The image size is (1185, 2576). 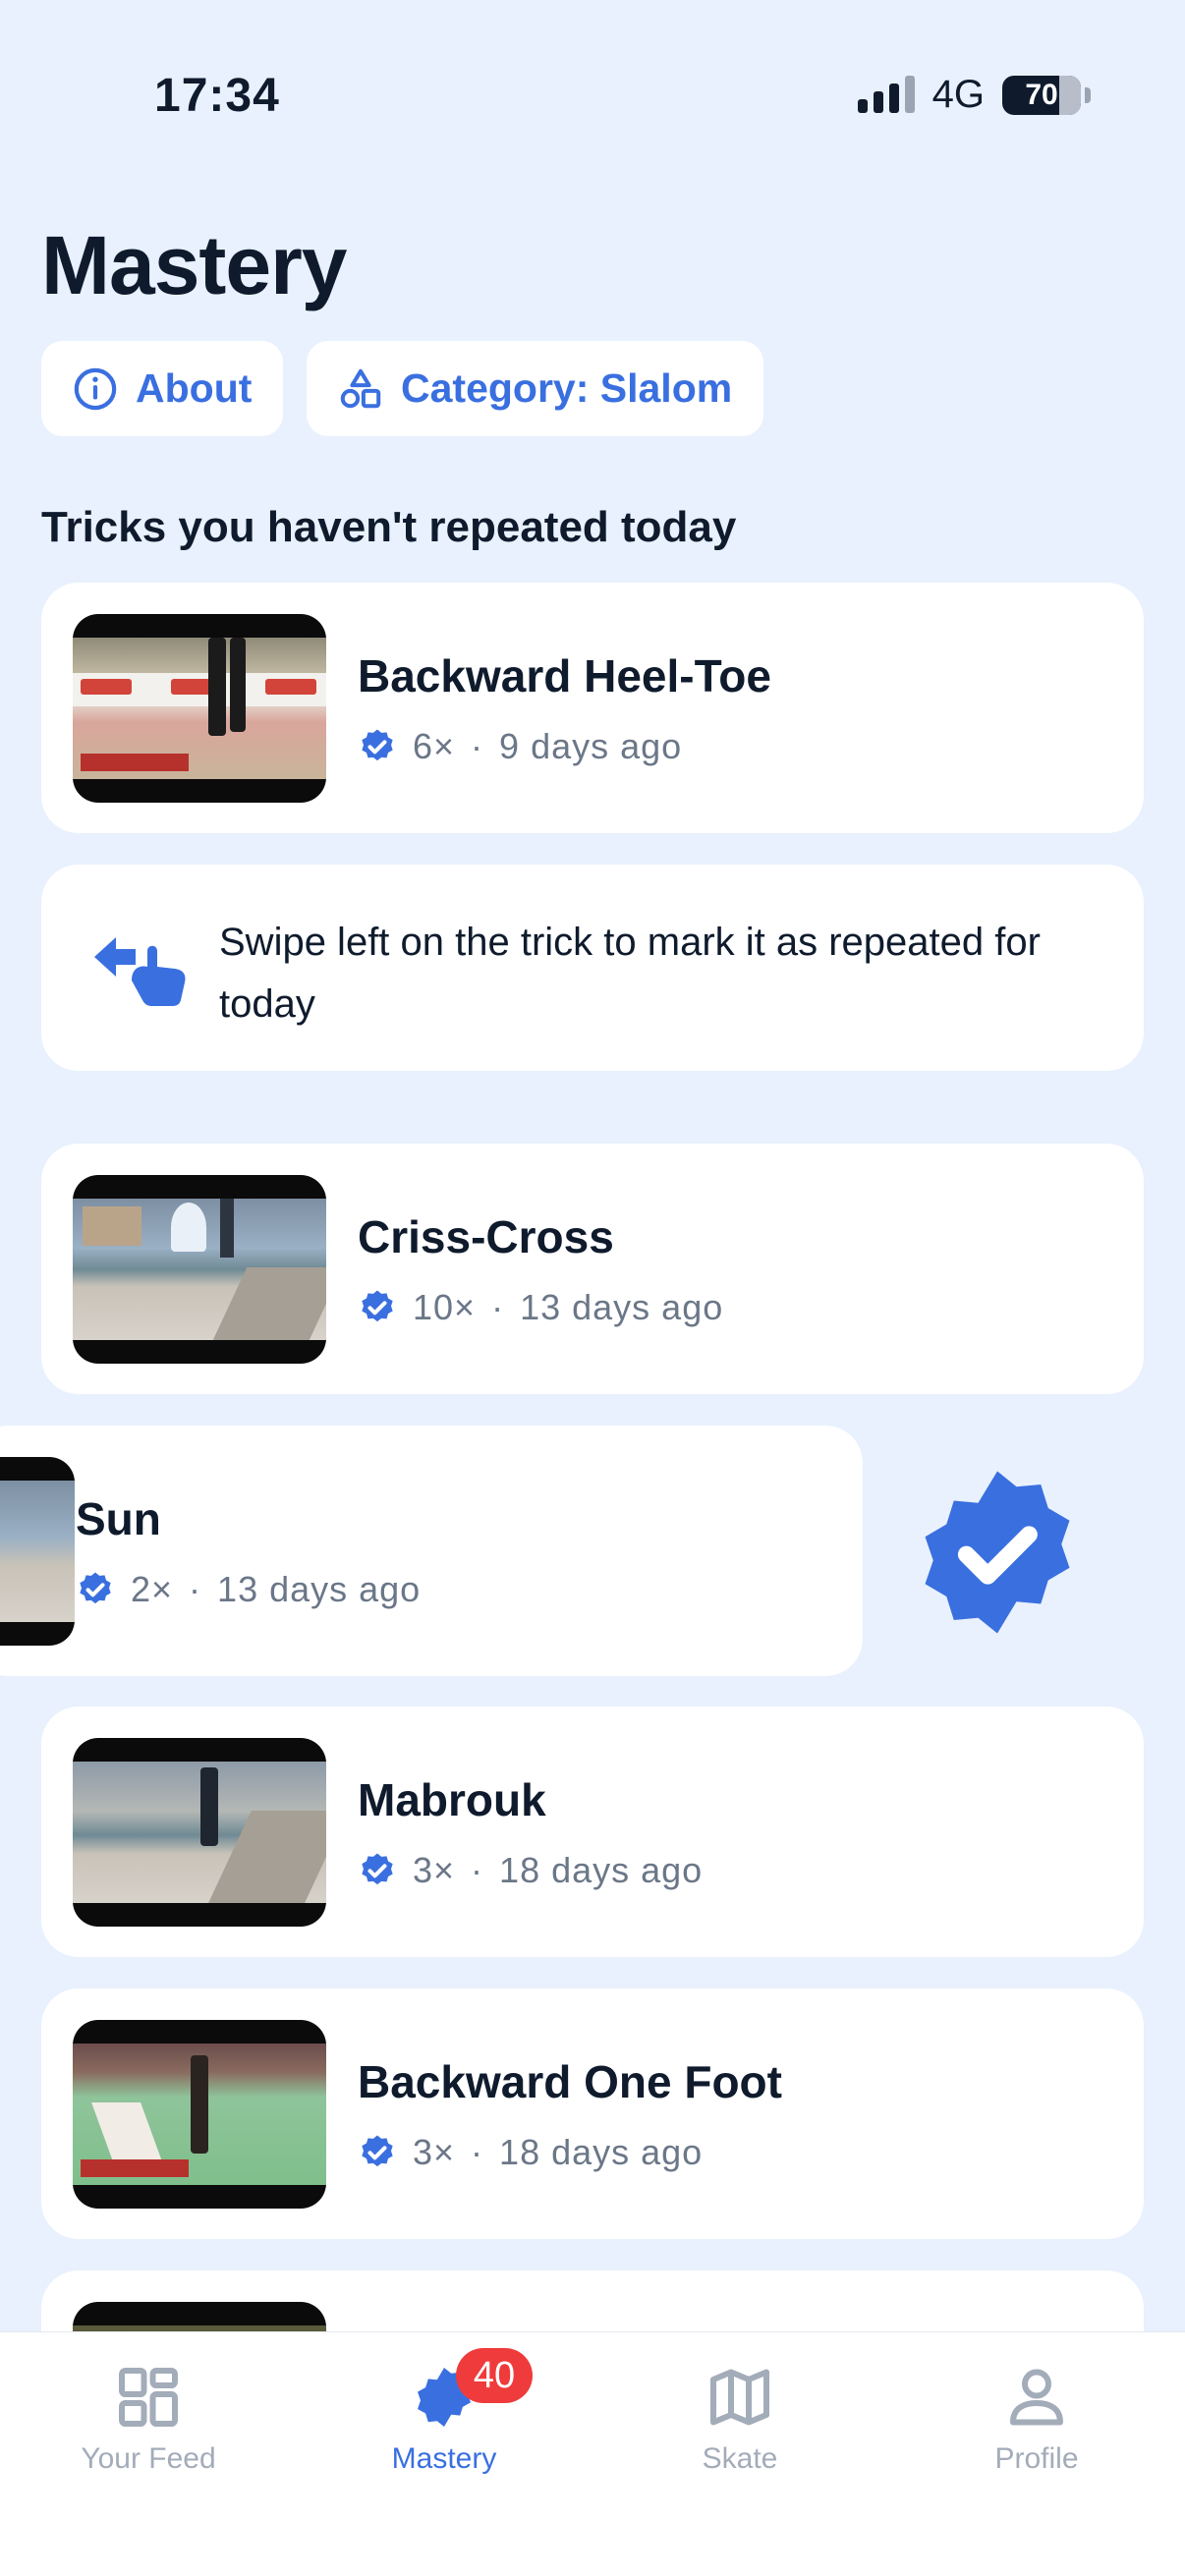 I want to click on trick-name: Mabrouk, so click(x=452, y=1799).